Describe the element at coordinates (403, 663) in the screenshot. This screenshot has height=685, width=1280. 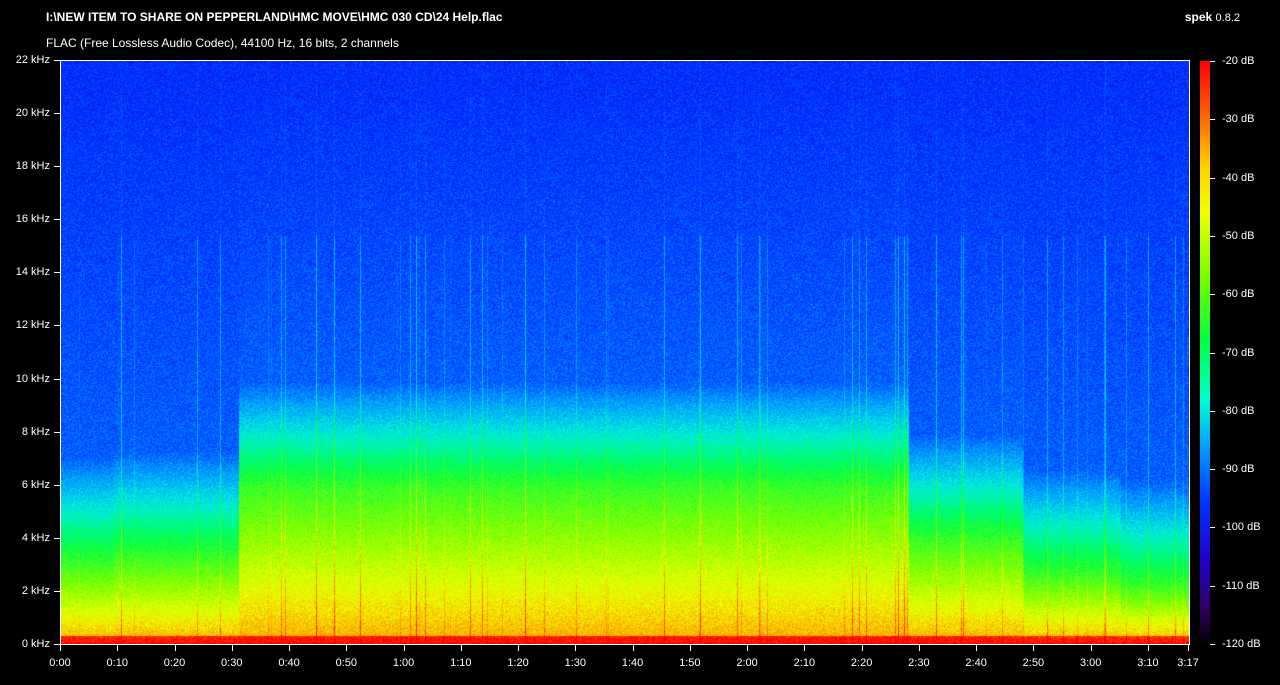
I see `time-label: 1:00` at that location.